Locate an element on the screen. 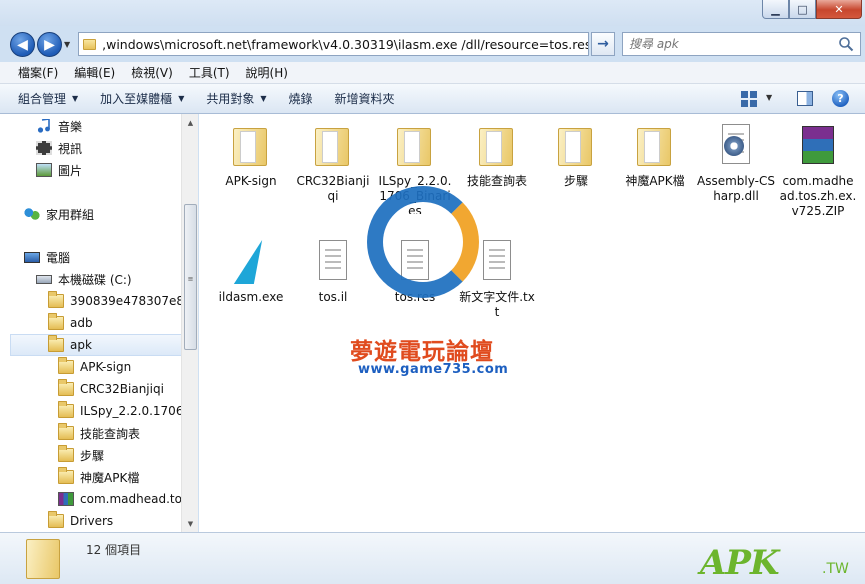  file-item: com.madhead.tos.zh.ex.v725.ZIP is located at coordinates (818, 170).